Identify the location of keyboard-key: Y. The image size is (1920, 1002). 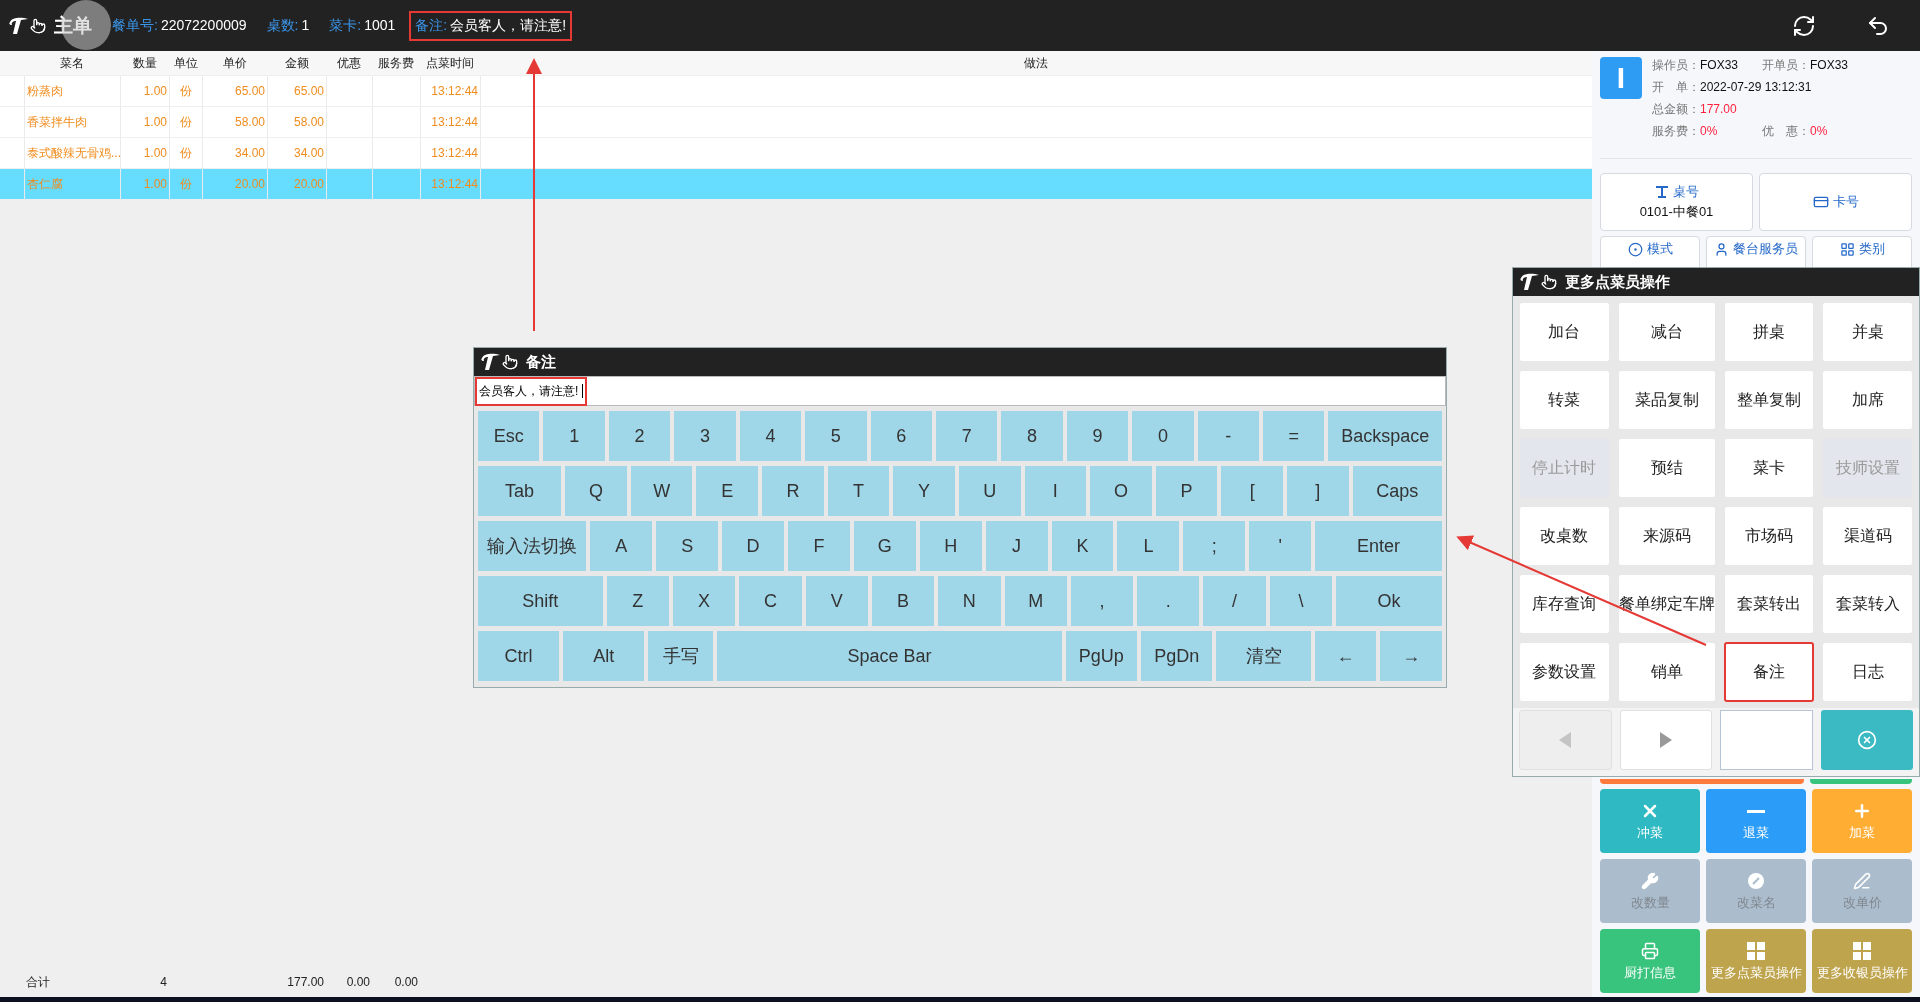
(924, 491).